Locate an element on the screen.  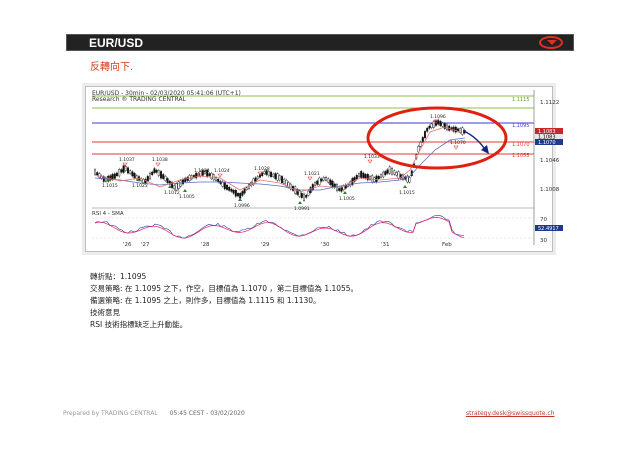
date-label: '27 is located at coordinates (145, 245).